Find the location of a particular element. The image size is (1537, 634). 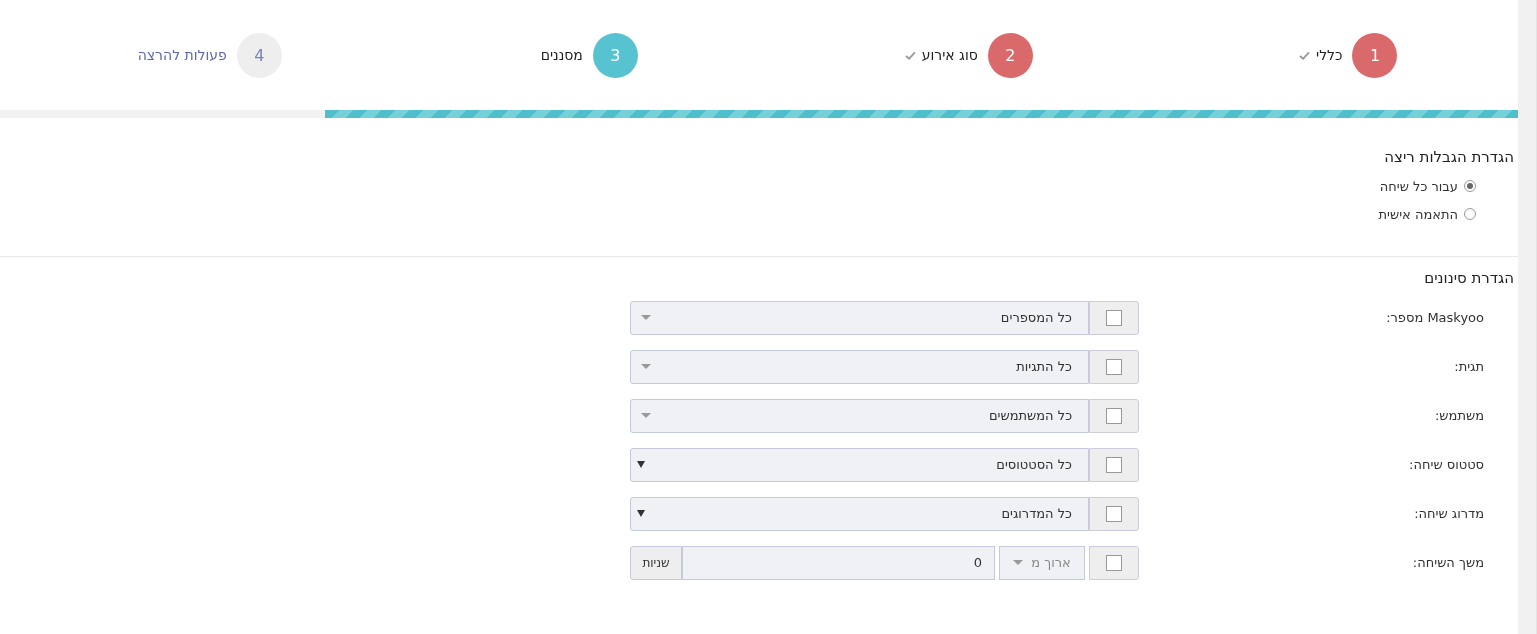

dropdown: כל המספרים is located at coordinates (859, 317).